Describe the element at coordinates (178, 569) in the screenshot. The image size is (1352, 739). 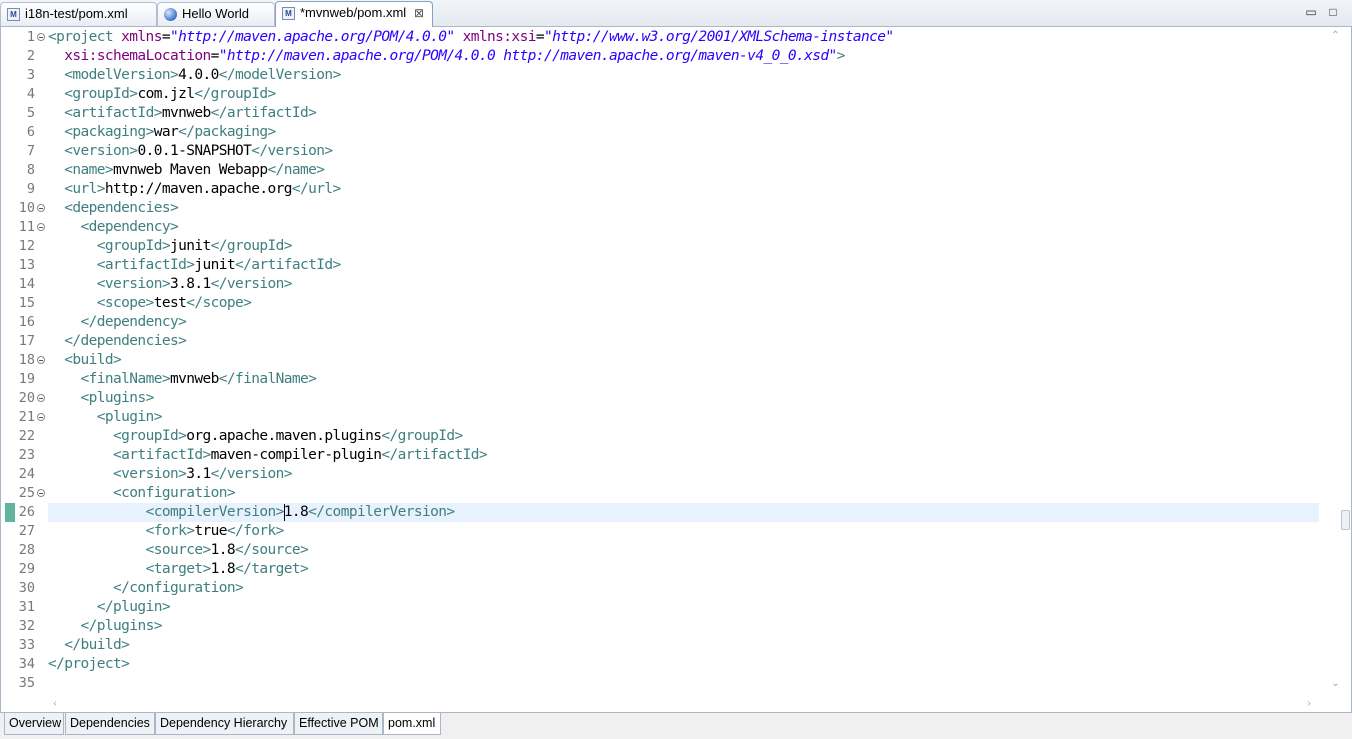
I see `code-line: <target>1.8</target>` at that location.